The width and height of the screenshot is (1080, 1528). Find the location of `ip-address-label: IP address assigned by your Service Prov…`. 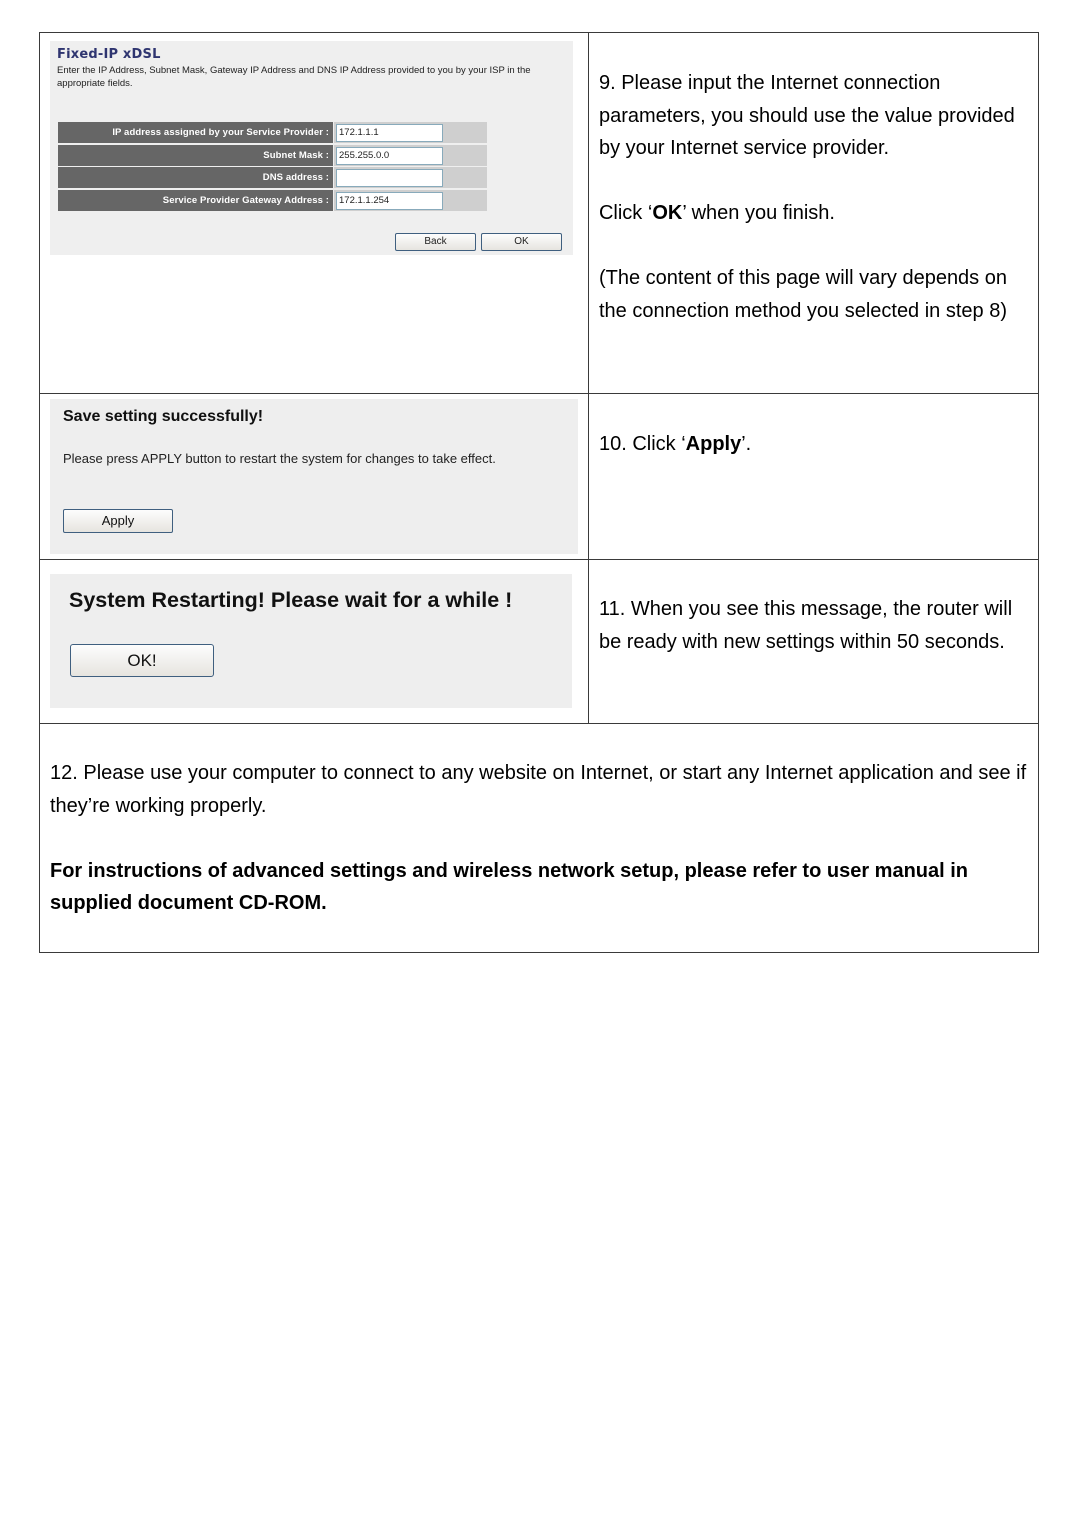

ip-address-label: IP address assigned by your Service Prov… is located at coordinates (195, 132).